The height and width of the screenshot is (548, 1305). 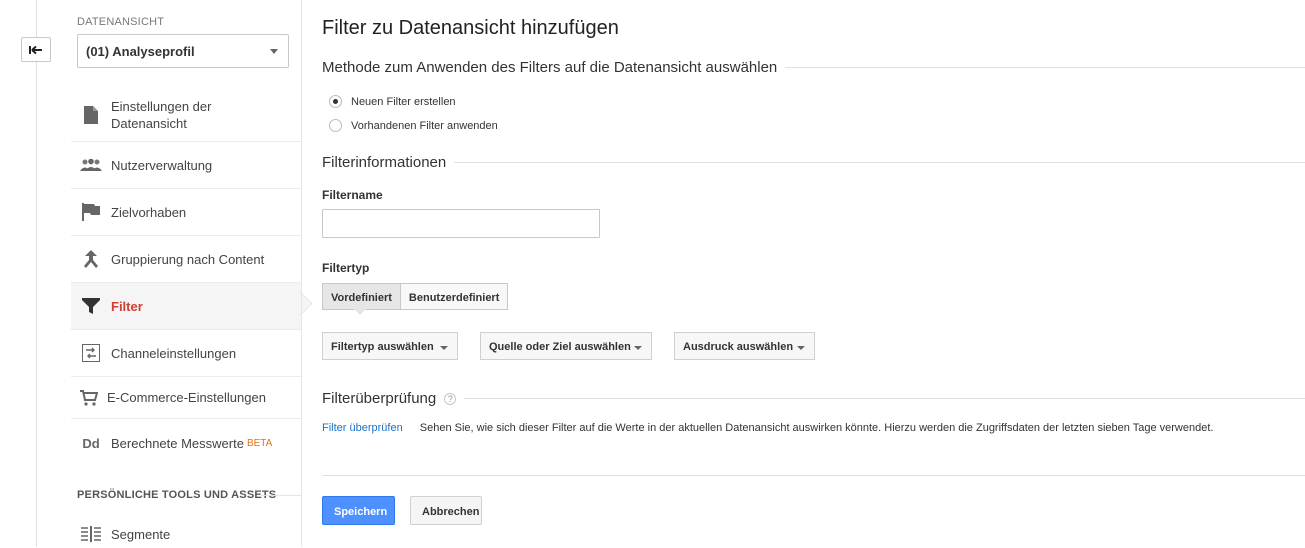 I want to click on sidebar-item-ecommerce: E-Commerce-Einstellungen, so click(x=186, y=398).